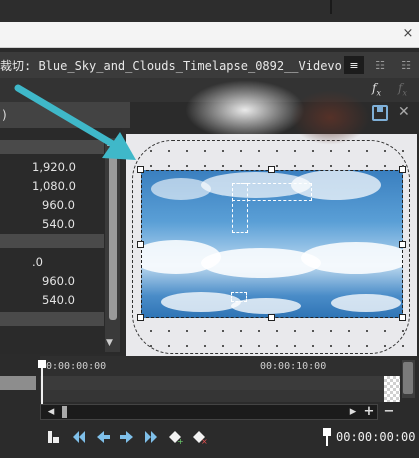 The image size is (419, 458). Describe the element at coordinates (37, 262) in the screenshot. I see `prop-angle: .0` at that location.